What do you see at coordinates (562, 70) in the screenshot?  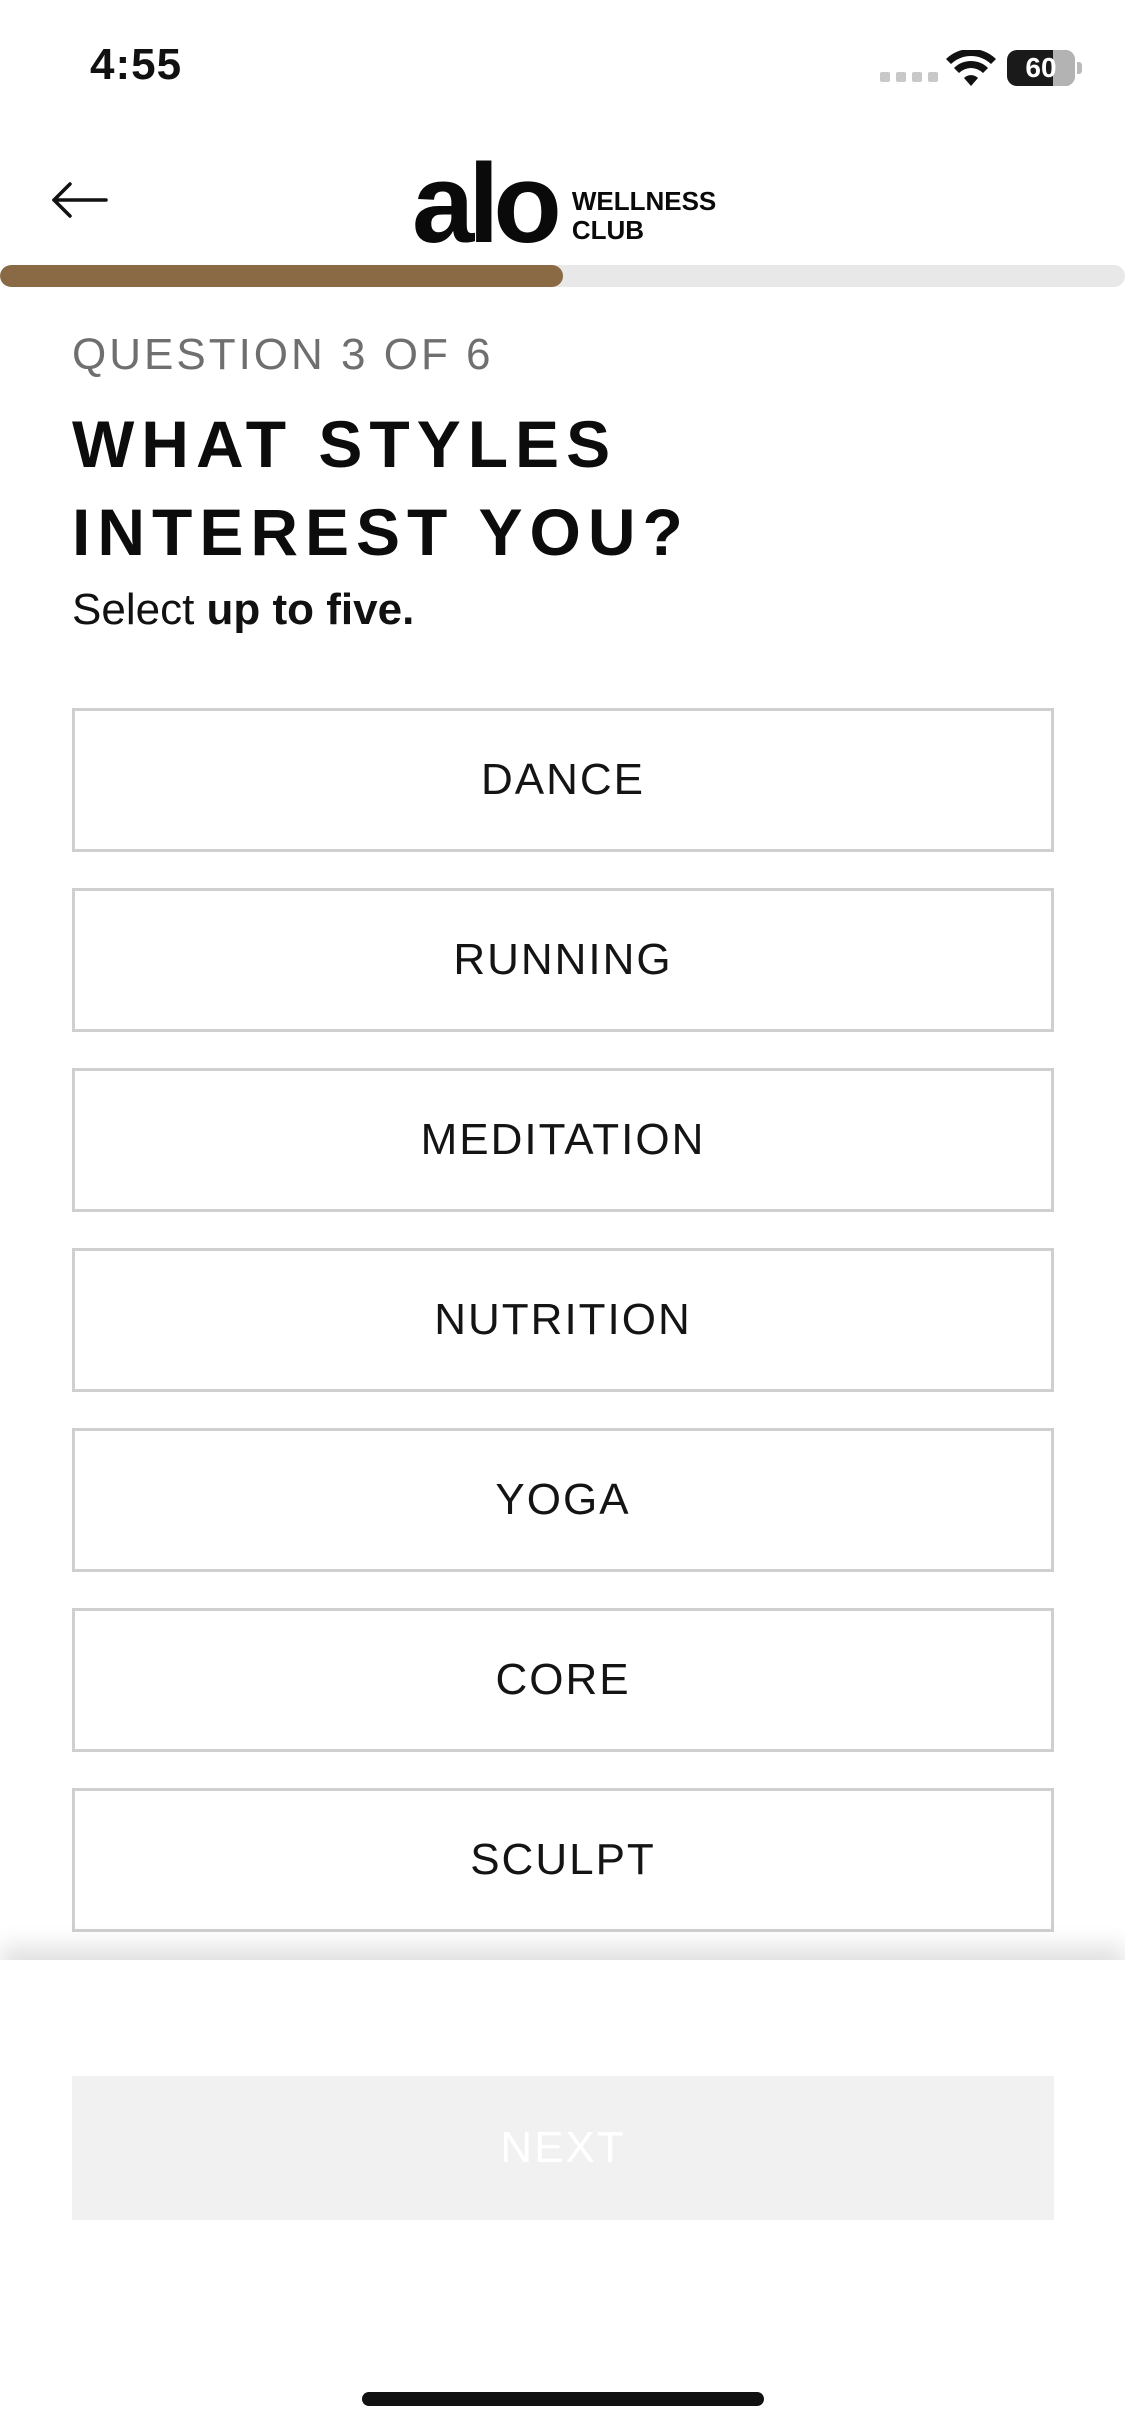 I see `status-bar: 4:55 60` at bounding box center [562, 70].